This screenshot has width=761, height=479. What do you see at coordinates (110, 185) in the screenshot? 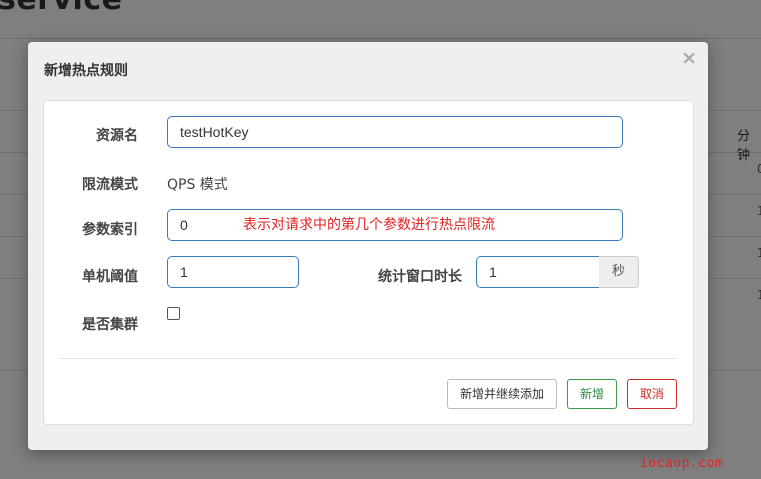
I see `limit-mode-label: 限流模式` at bounding box center [110, 185].